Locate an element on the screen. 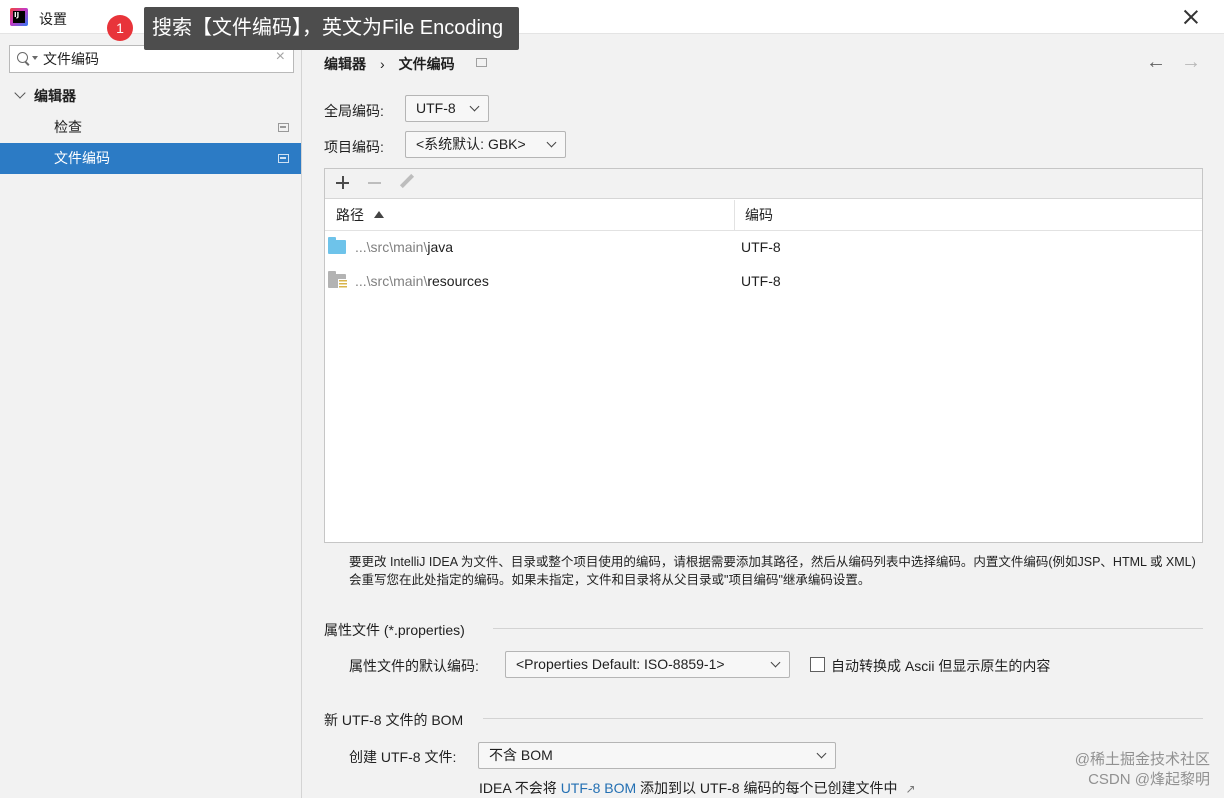 This screenshot has width=1224, height=798. sidebar-item-label: 检查 is located at coordinates (68, 127).